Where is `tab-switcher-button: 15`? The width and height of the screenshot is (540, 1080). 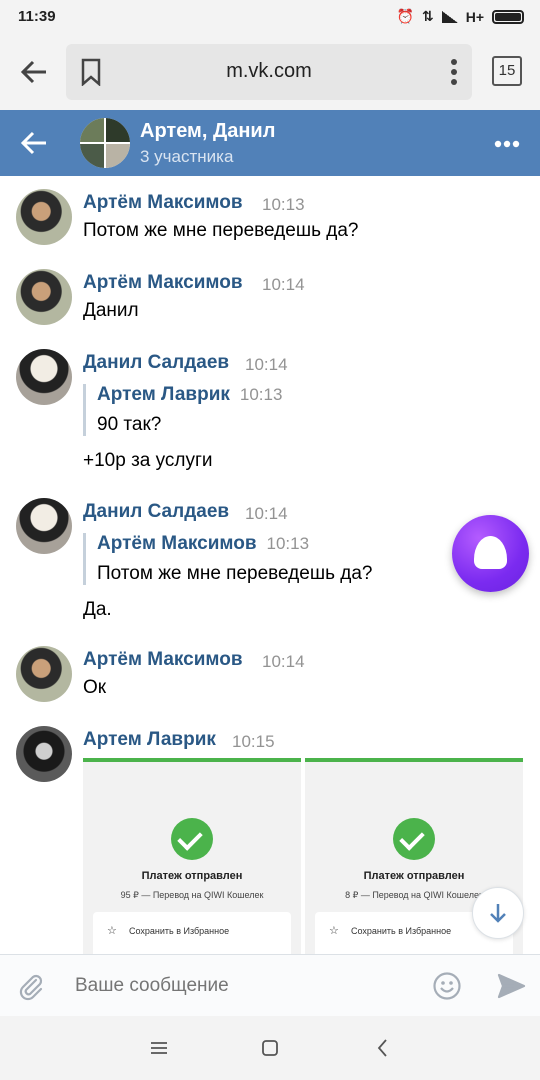 tab-switcher-button: 15 is located at coordinates (507, 71).